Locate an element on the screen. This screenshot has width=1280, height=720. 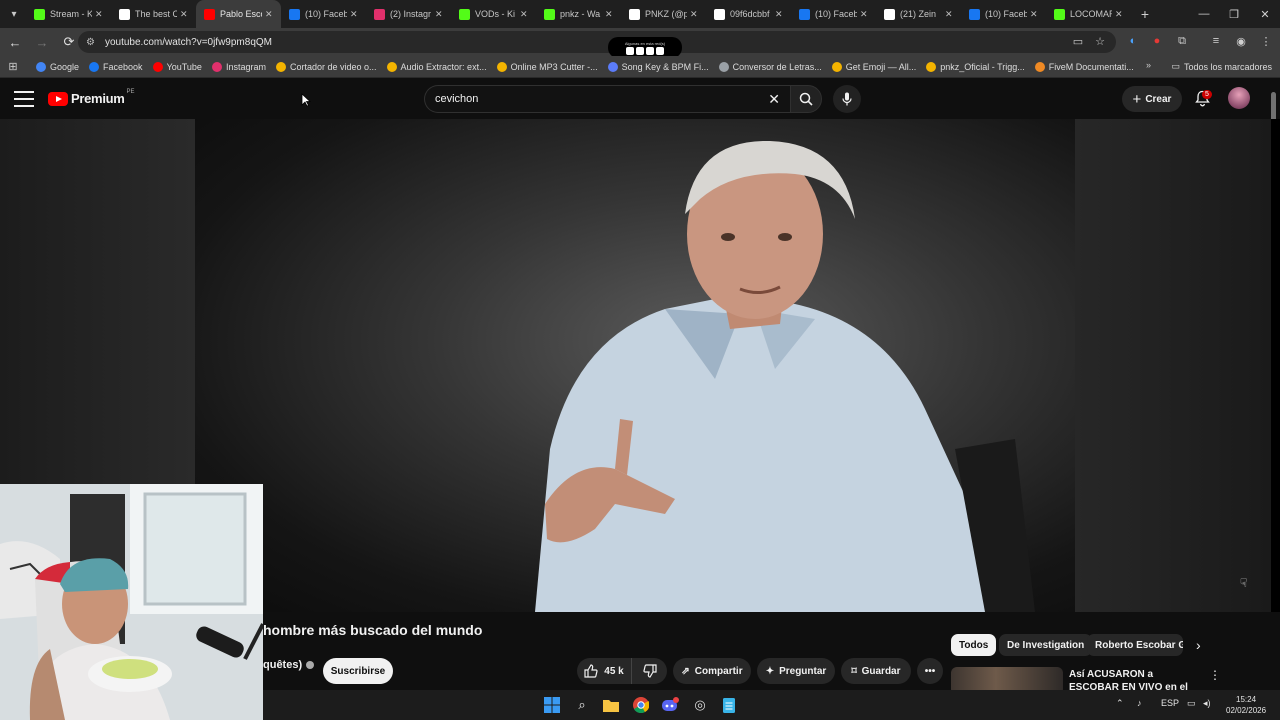
bookmark-item: Google is located at coordinates (57, 66).